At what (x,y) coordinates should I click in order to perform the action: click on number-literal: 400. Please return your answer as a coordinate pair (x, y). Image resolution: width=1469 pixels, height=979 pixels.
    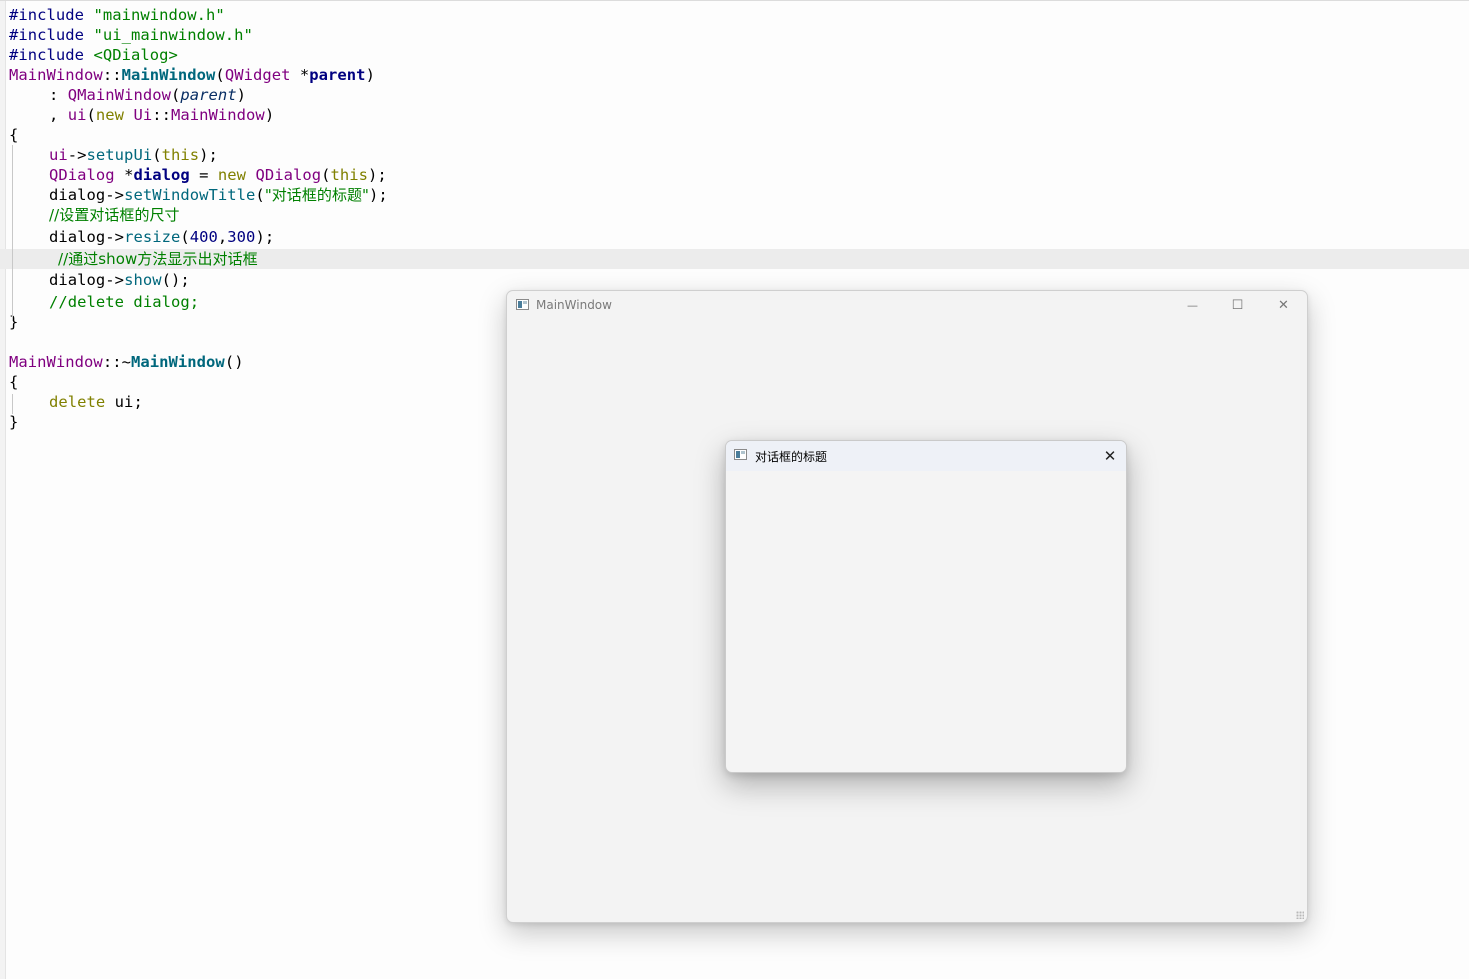
    Looking at the image, I should click on (203, 237).